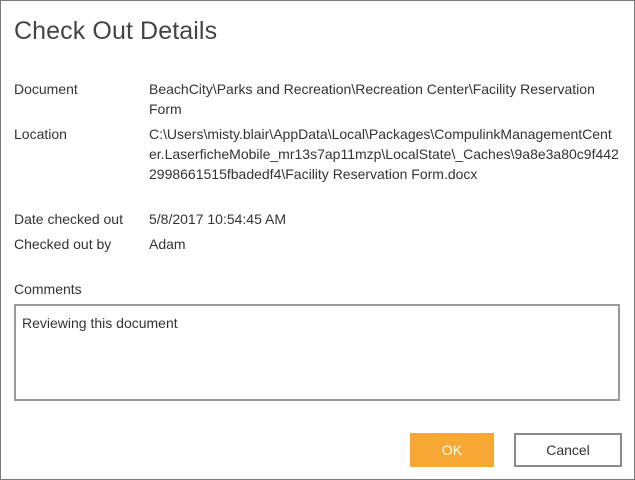 The width and height of the screenshot is (635, 480). I want to click on checked-out-by-label: Checked out by, so click(63, 244).